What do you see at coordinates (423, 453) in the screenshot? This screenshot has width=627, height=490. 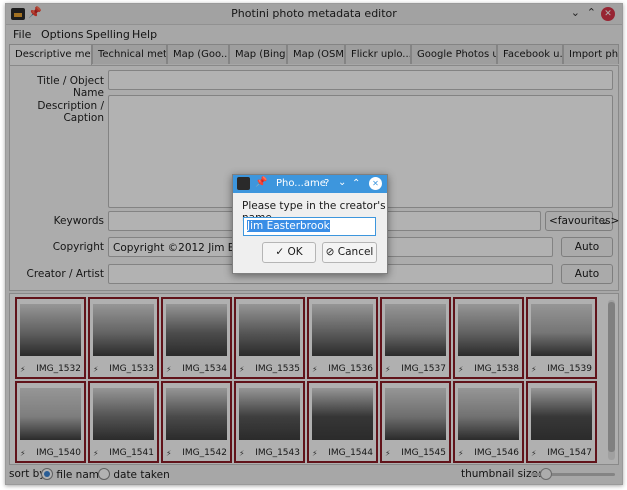 I see `thumbnail-name: IMG_1545` at bounding box center [423, 453].